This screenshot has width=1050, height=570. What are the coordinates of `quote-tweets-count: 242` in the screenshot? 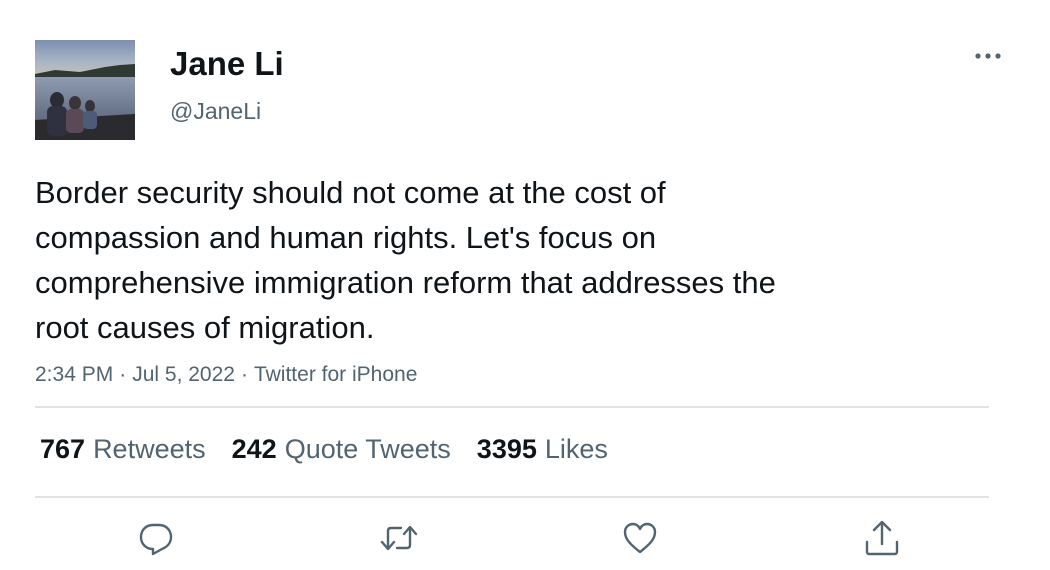 It's located at (254, 449).